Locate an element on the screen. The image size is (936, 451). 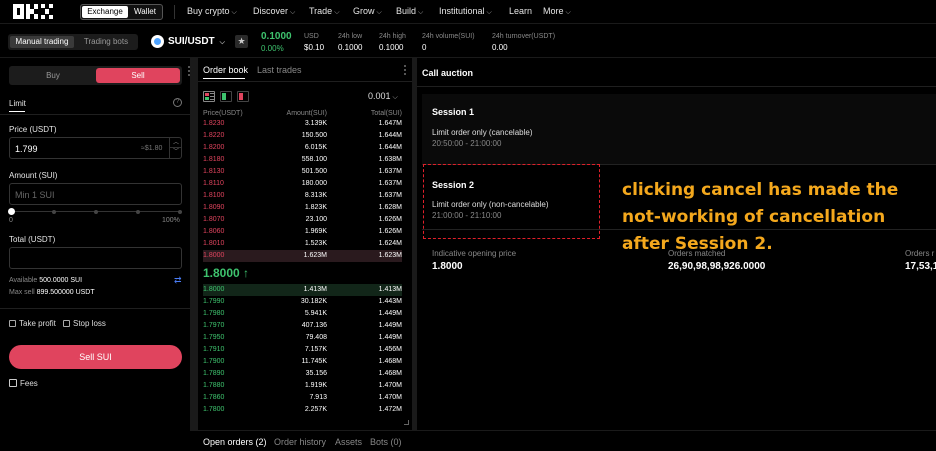
fees-link: Fees is located at coordinates (29, 383).